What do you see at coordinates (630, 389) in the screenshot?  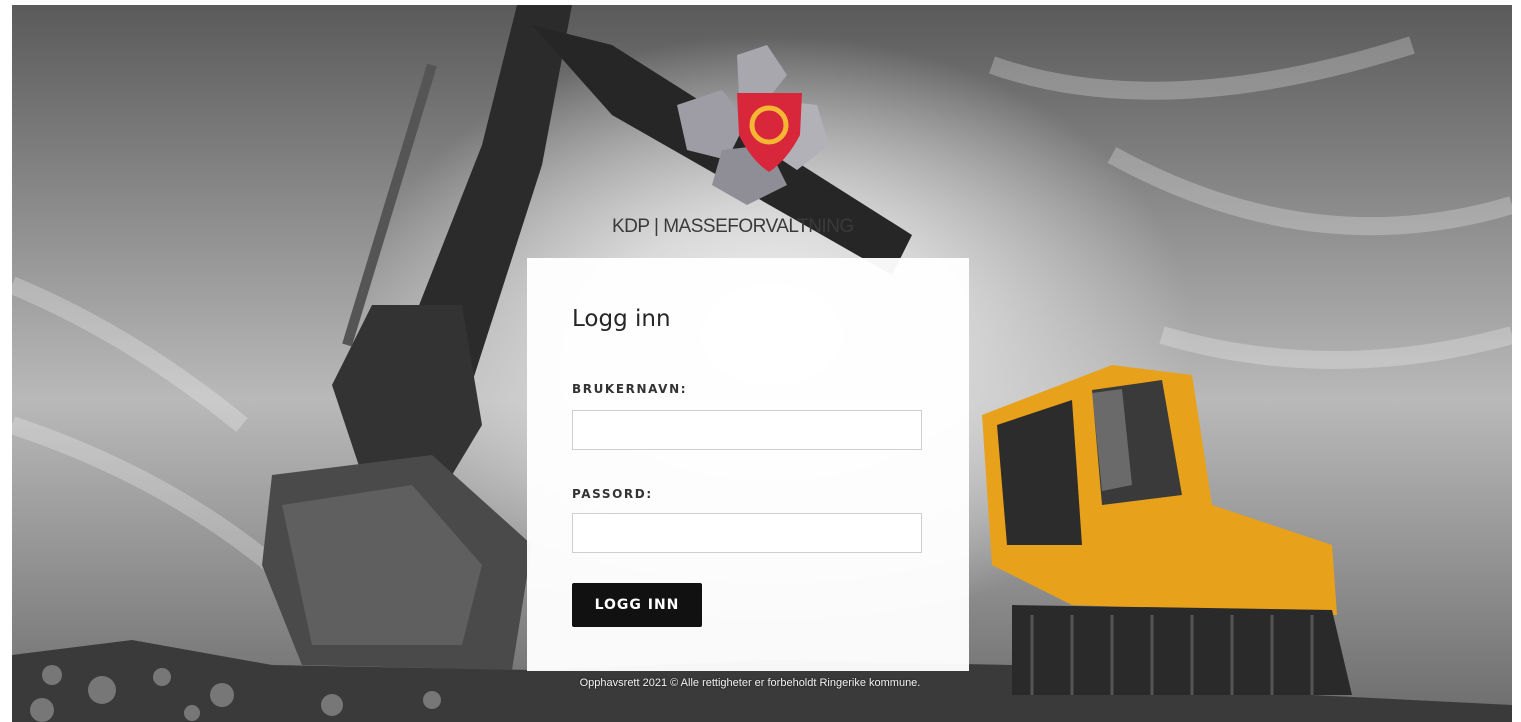 I see `username-label: BRUKERNAVN:` at bounding box center [630, 389].